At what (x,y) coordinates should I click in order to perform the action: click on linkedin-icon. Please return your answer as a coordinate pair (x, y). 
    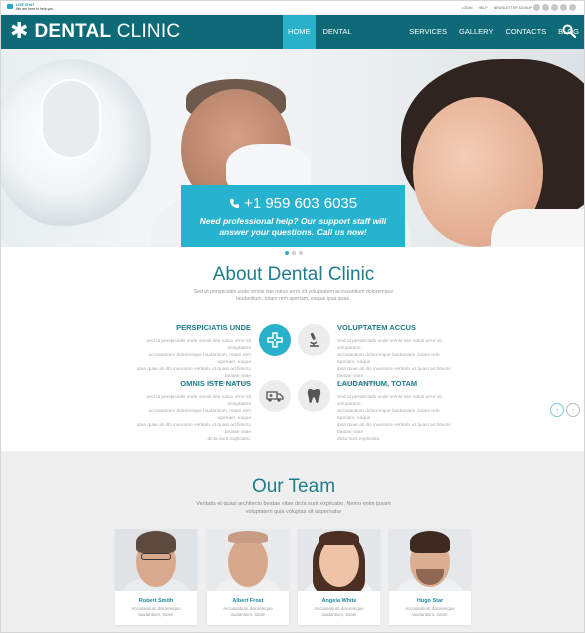
    Looking at the image, I should click on (563, 7).